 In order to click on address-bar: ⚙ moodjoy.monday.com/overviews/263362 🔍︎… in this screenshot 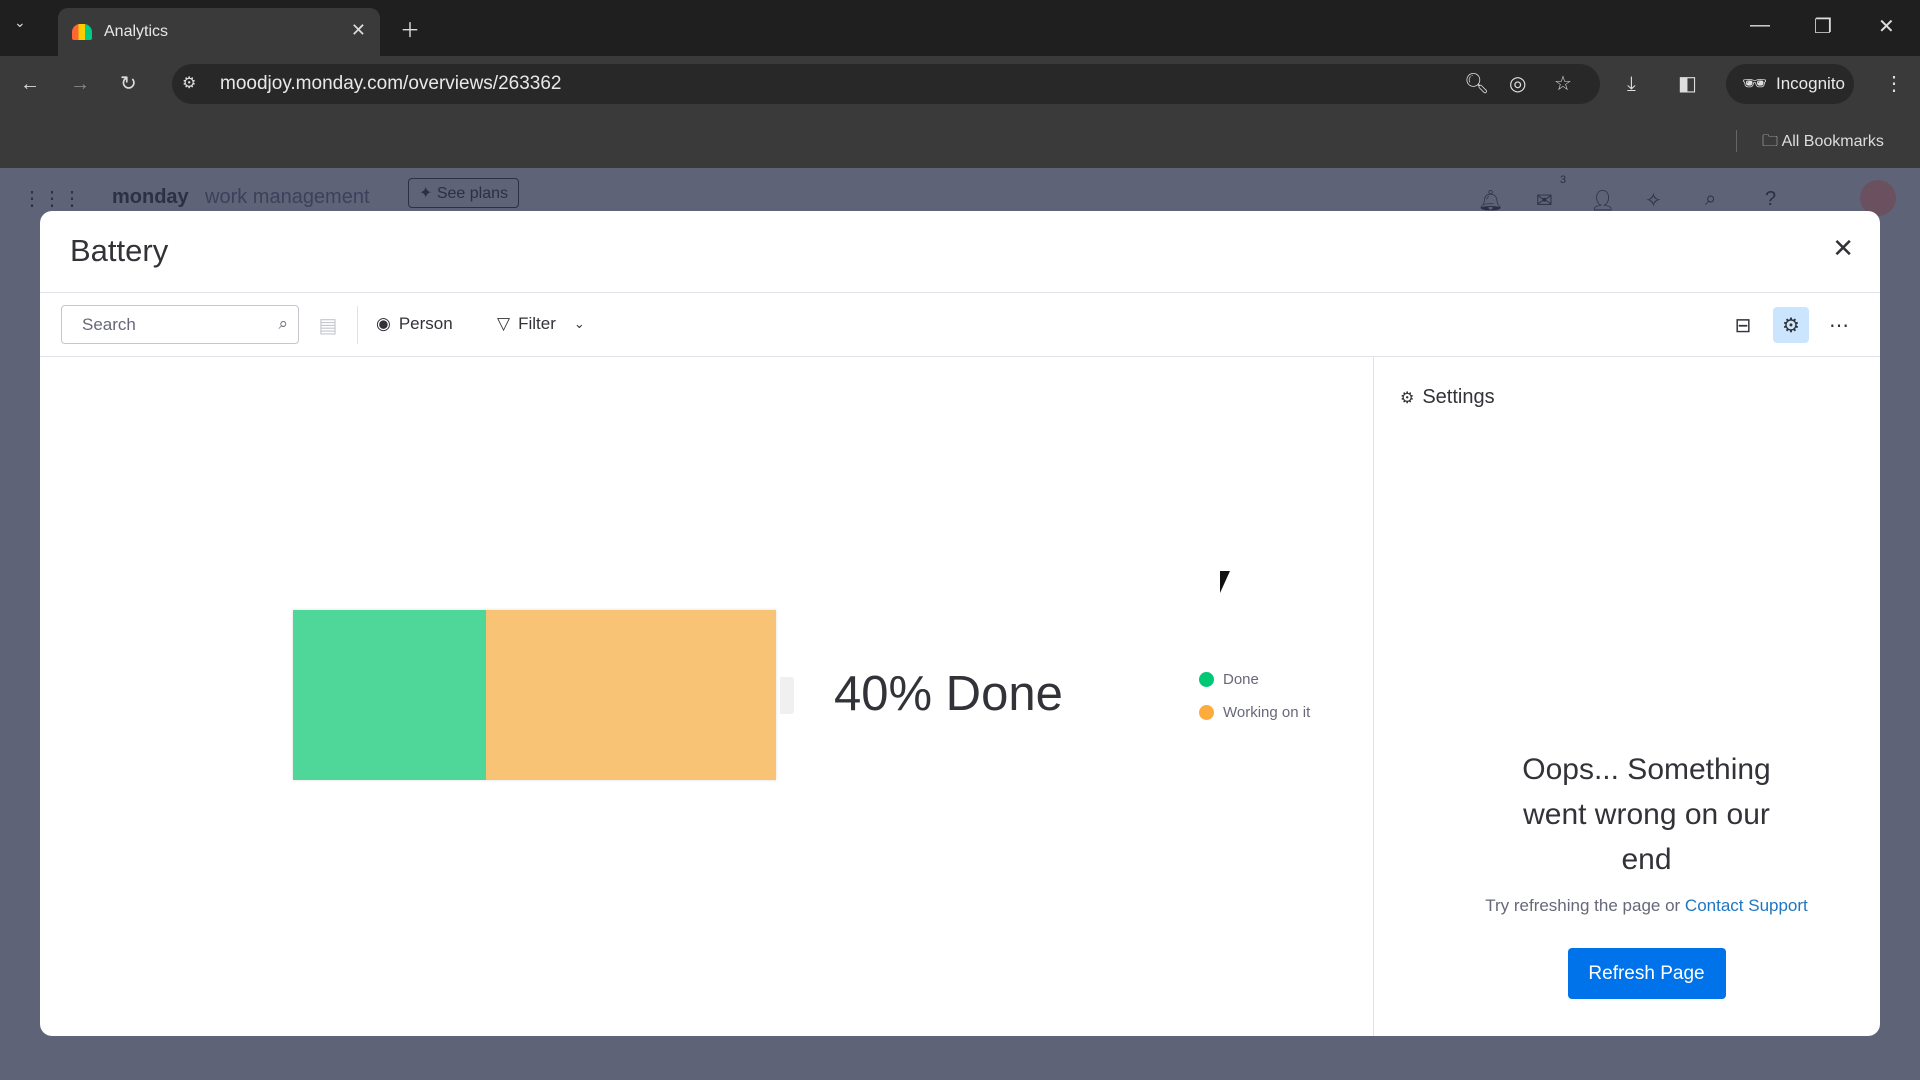, I will do `click(886, 84)`.